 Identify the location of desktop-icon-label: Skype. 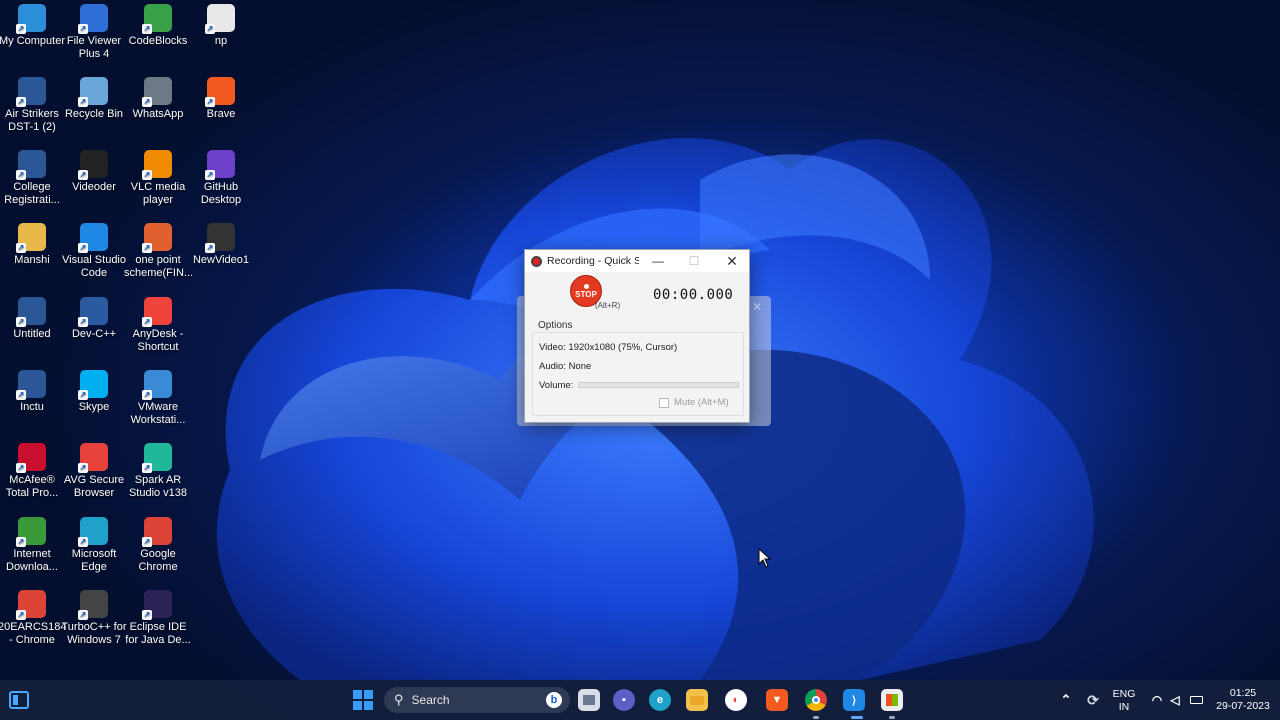
(94, 407).